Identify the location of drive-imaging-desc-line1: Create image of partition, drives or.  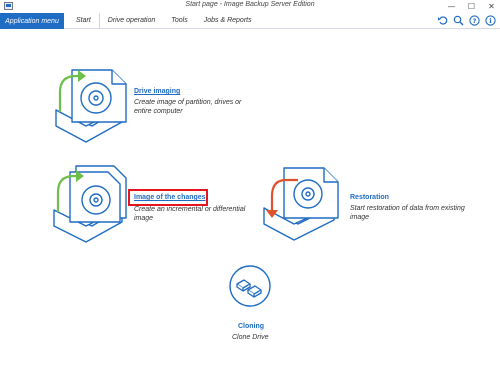
(188, 102).